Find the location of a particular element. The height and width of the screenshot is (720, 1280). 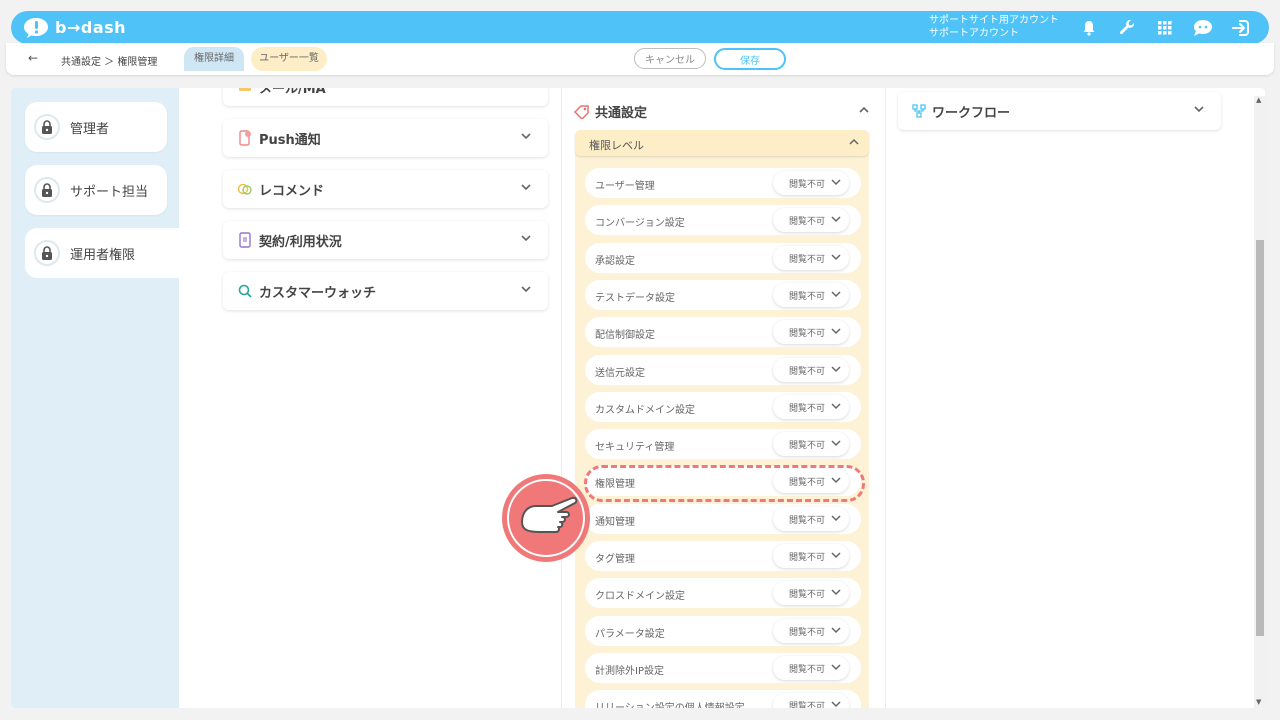

wrench-icon is located at coordinates (1127, 28).